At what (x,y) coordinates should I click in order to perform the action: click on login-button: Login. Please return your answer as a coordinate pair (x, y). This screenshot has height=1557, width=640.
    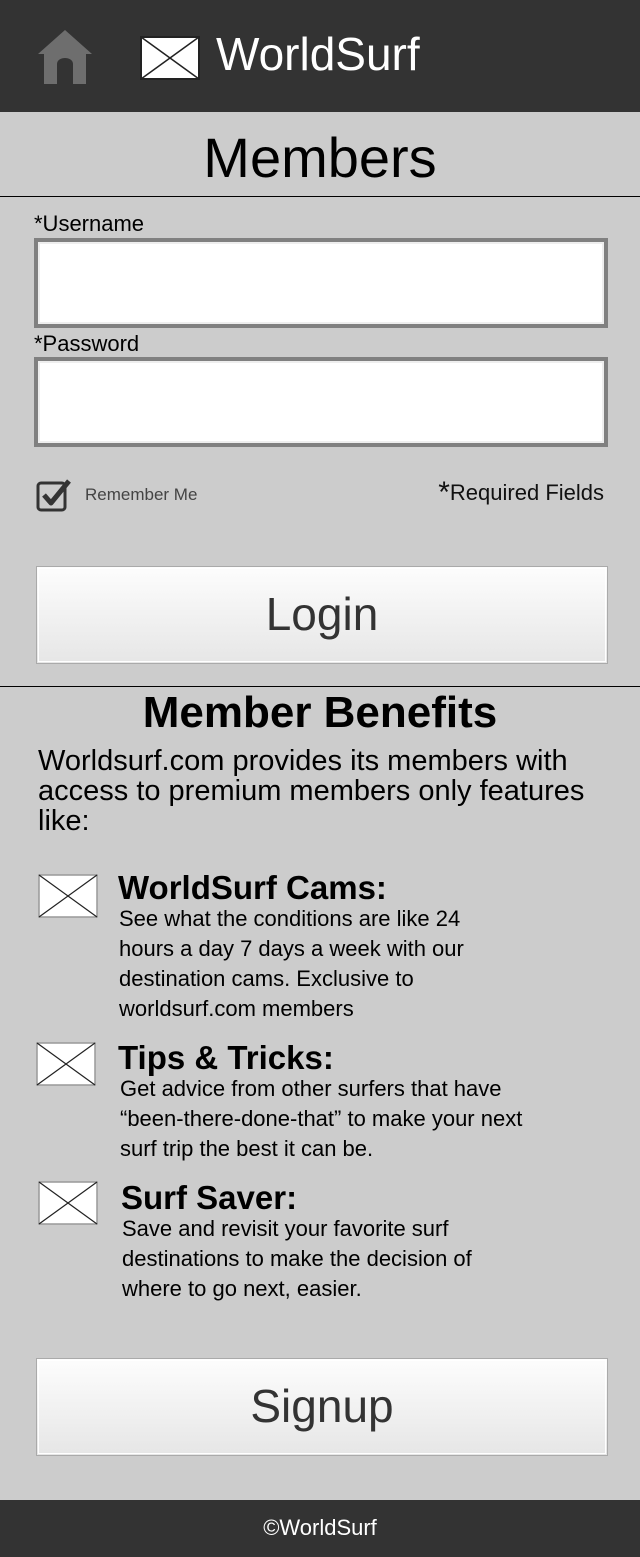
    Looking at the image, I should click on (322, 615).